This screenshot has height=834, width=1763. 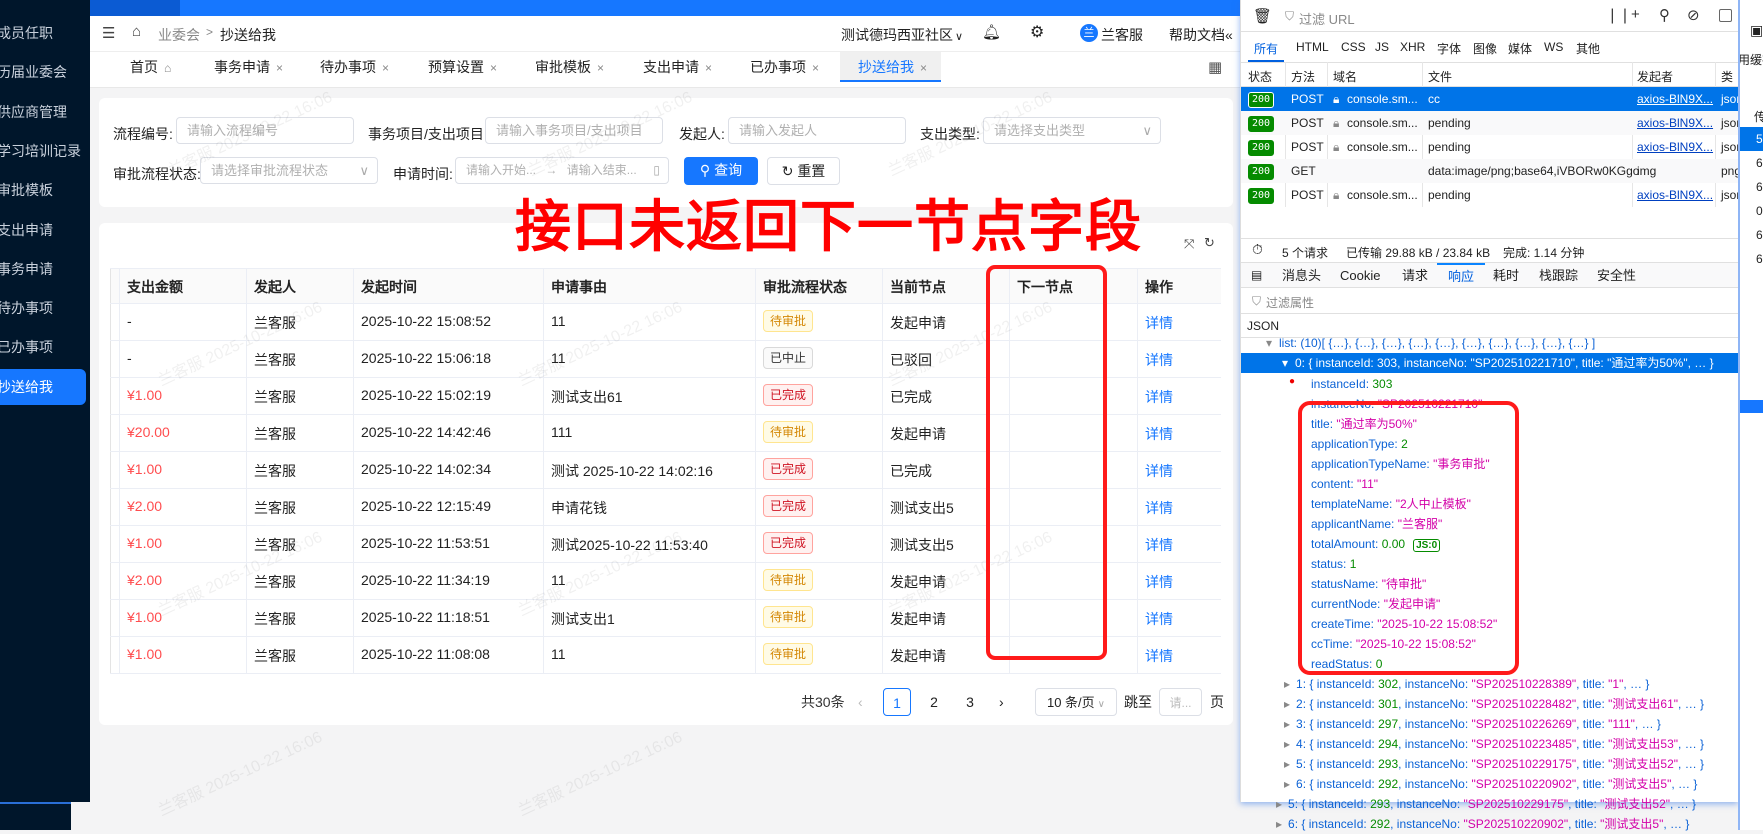 I want to click on sidebar-item: 历届业委会, so click(x=43, y=72).